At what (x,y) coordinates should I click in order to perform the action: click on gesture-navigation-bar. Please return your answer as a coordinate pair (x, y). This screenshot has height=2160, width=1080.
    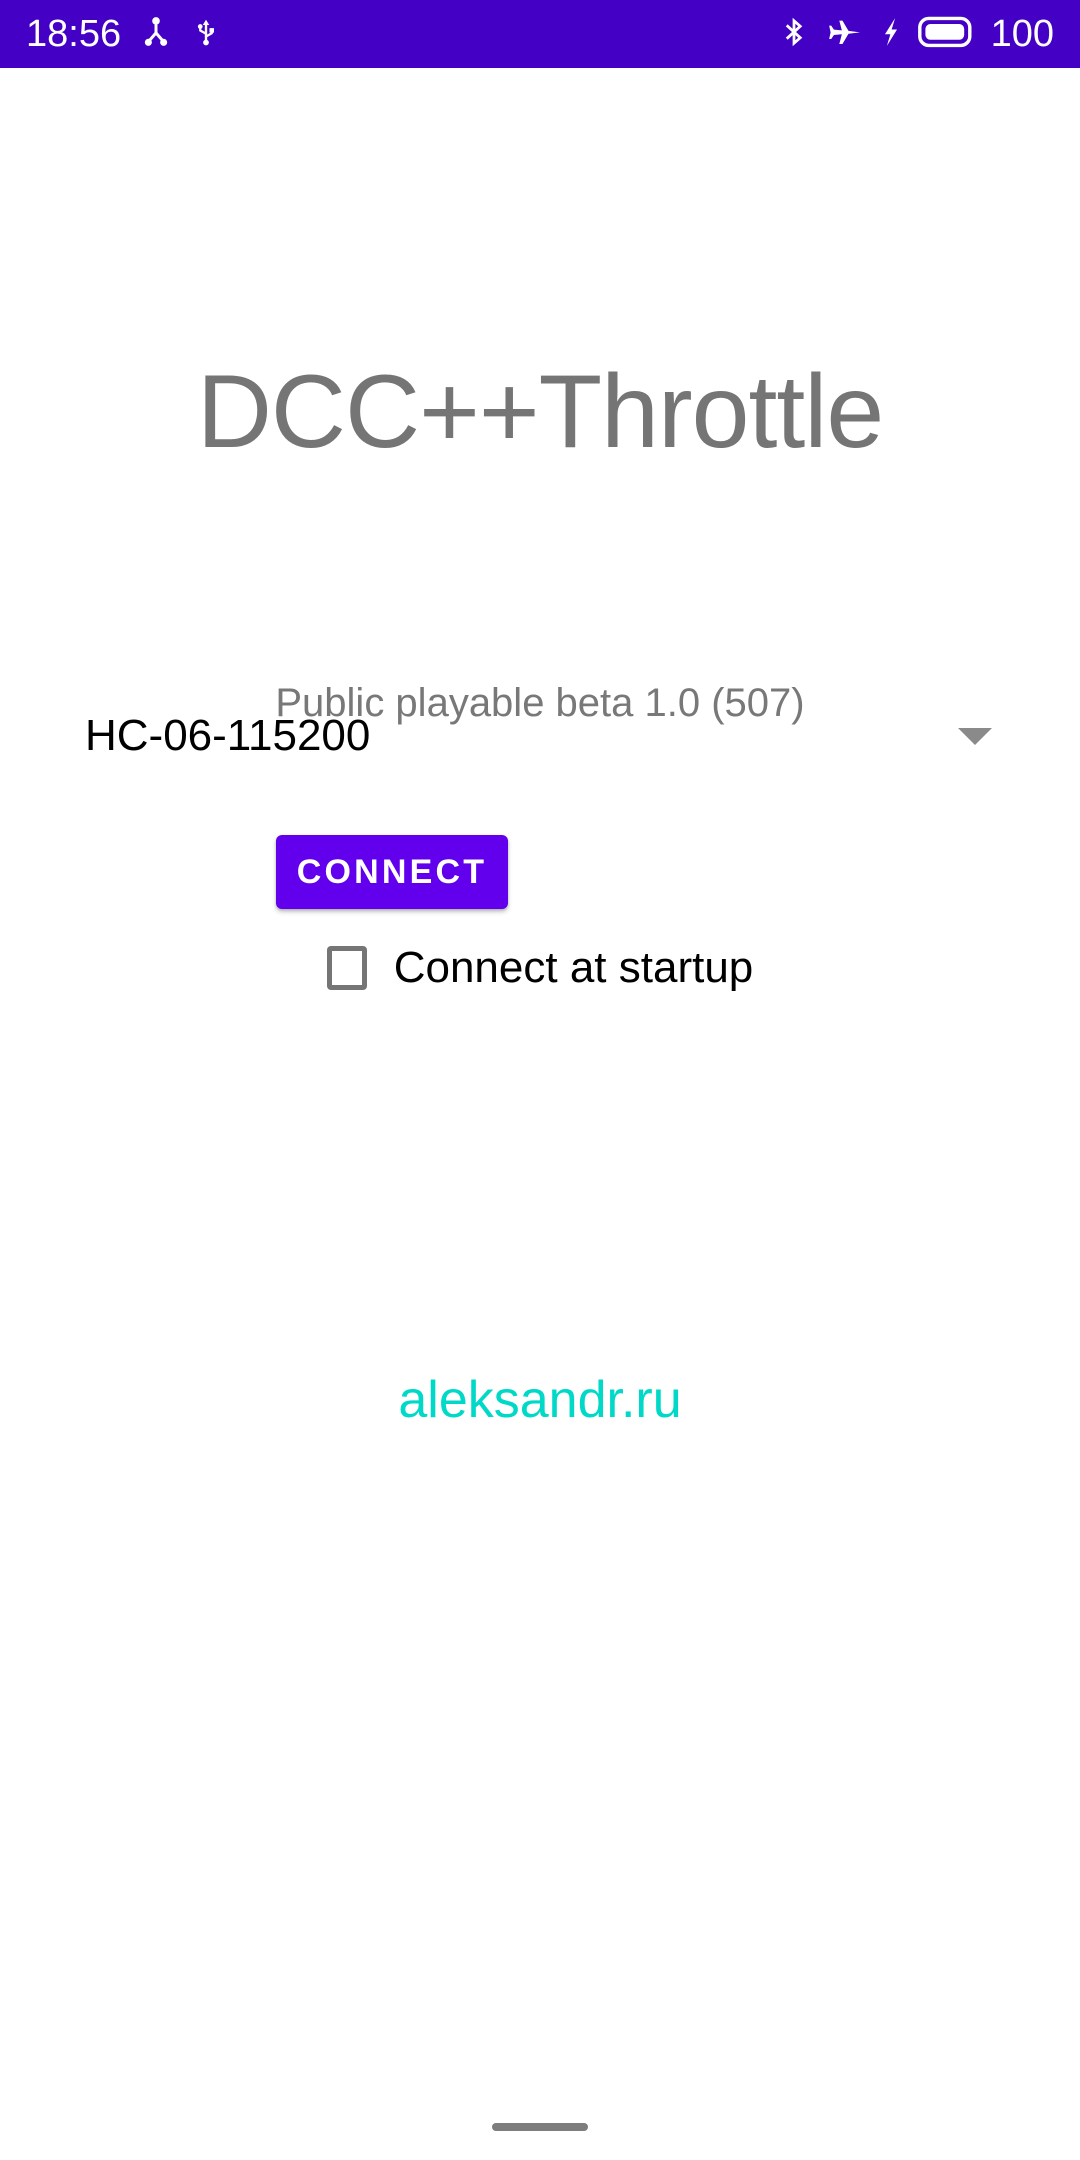
    Looking at the image, I should click on (540, 2127).